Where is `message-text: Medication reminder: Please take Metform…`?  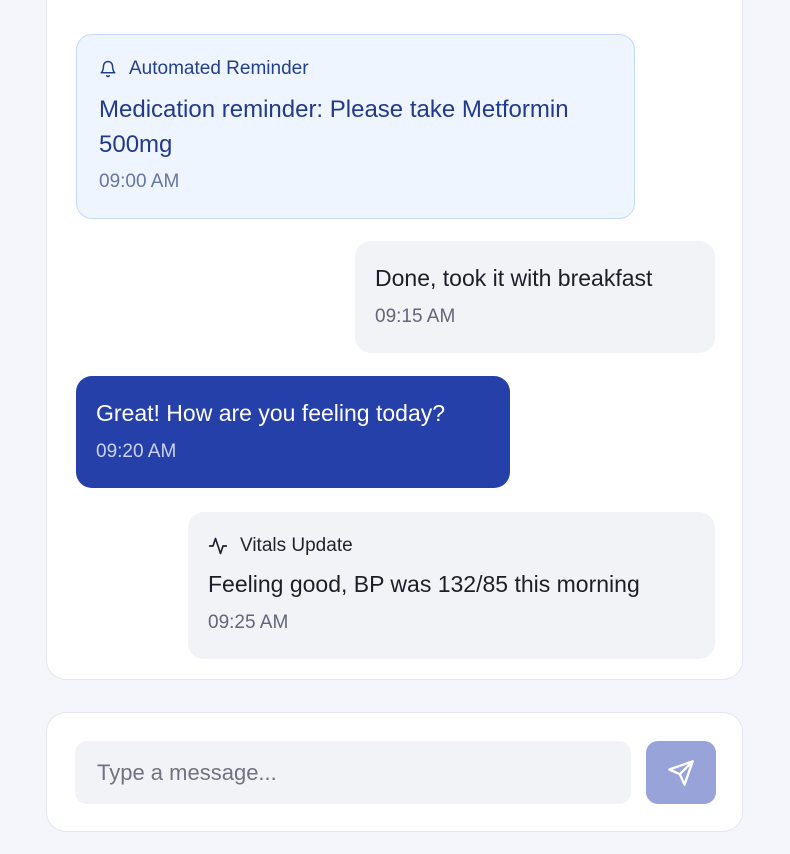 message-text: Medication reminder: Please take Metform… is located at coordinates (334, 127).